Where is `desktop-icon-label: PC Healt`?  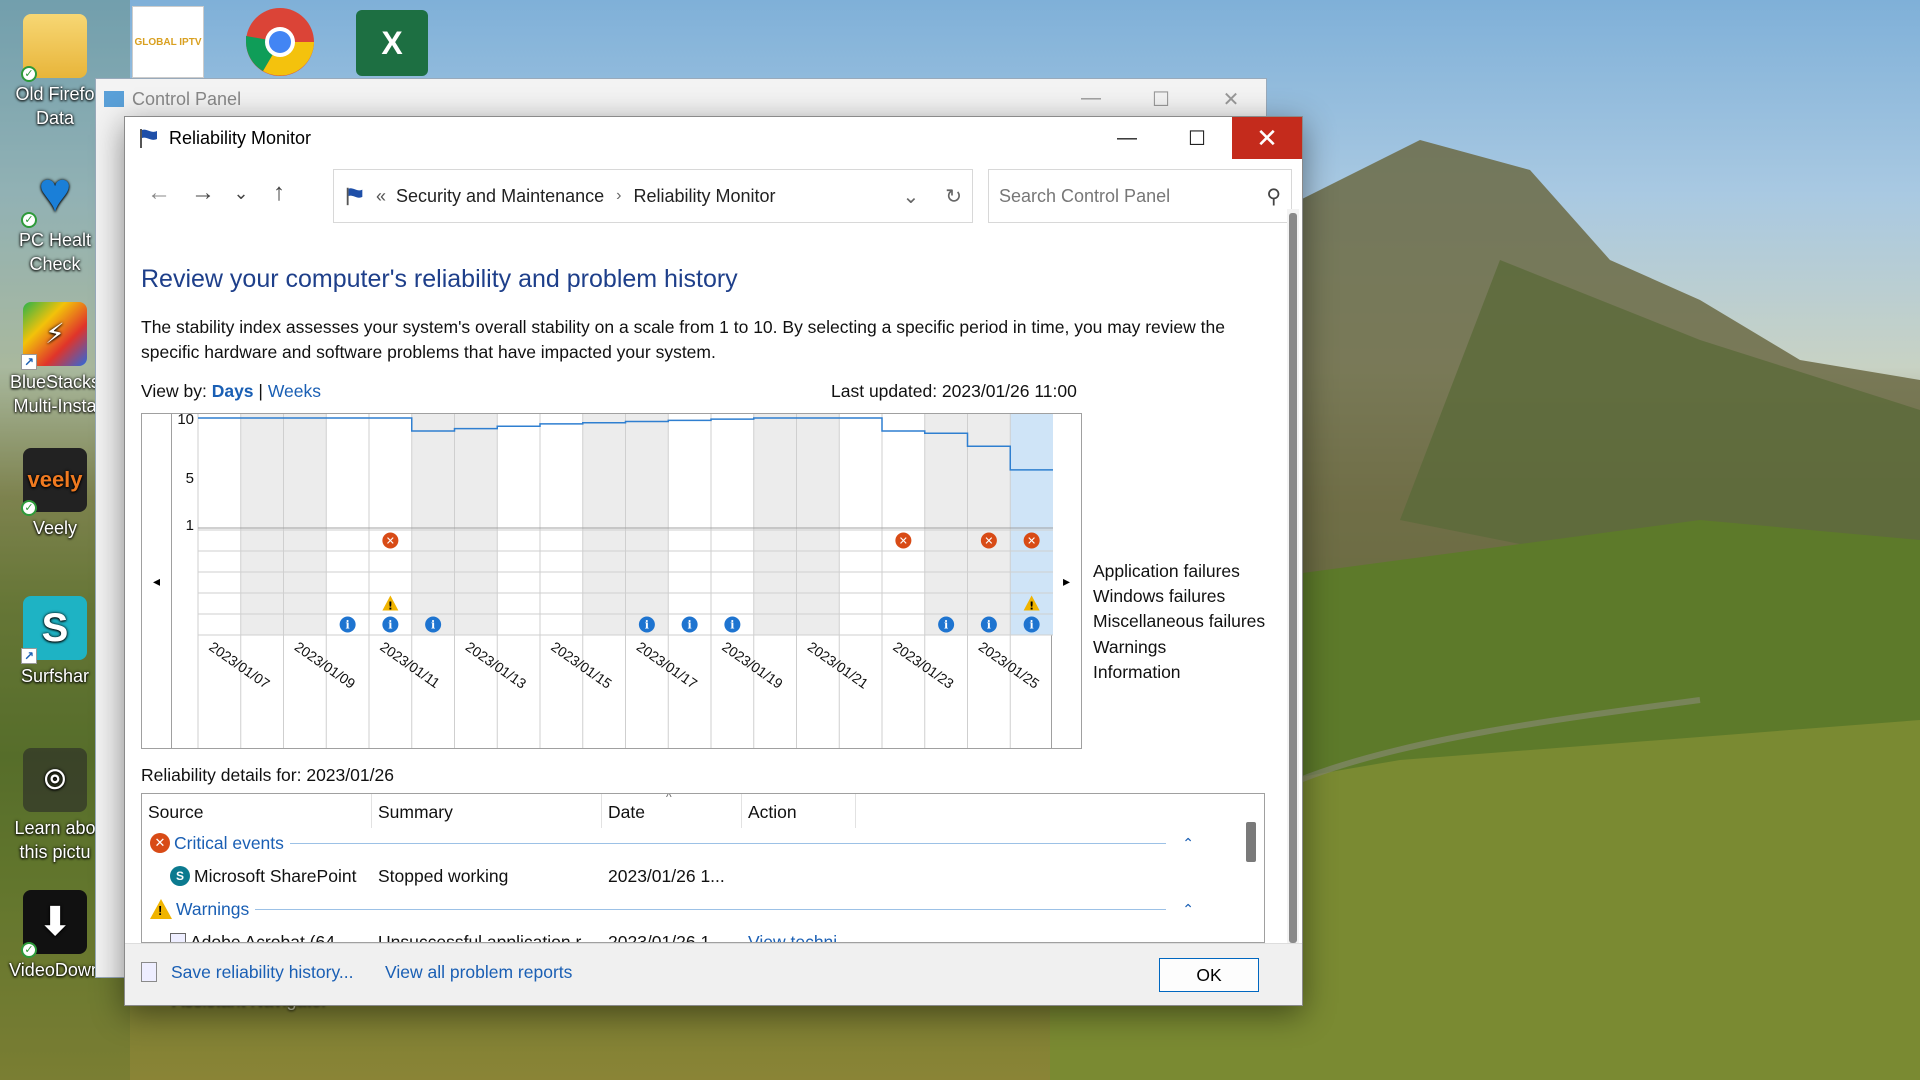 desktop-icon-label: PC Healt is located at coordinates (55, 240).